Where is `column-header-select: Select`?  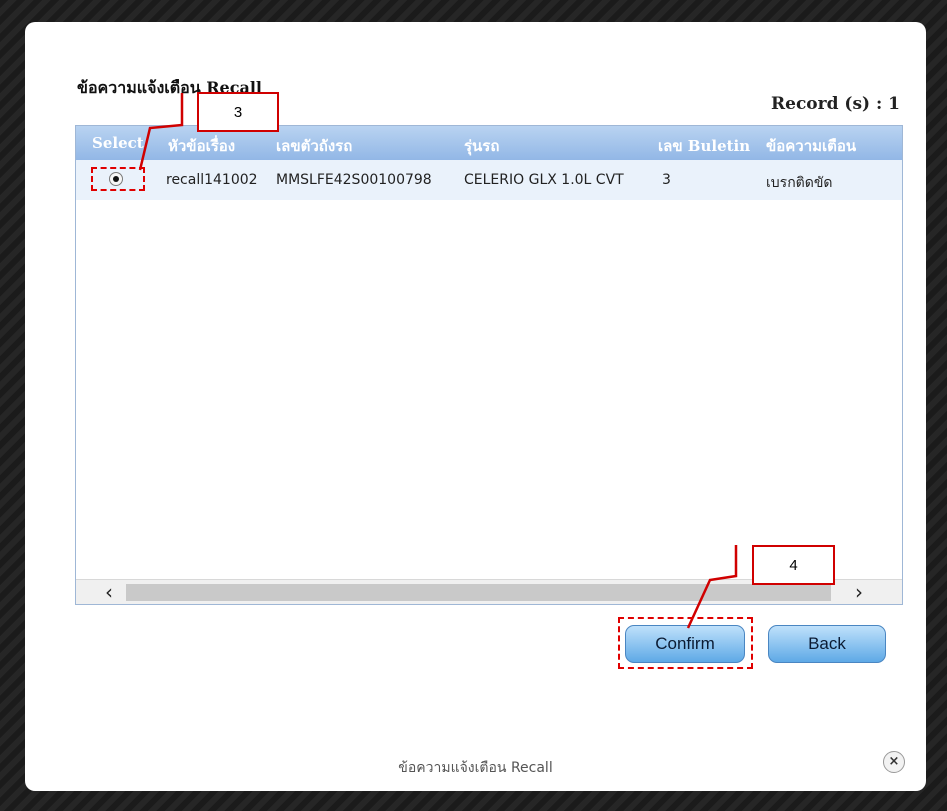 column-header-select: Select is located at coordinates (118, 143).